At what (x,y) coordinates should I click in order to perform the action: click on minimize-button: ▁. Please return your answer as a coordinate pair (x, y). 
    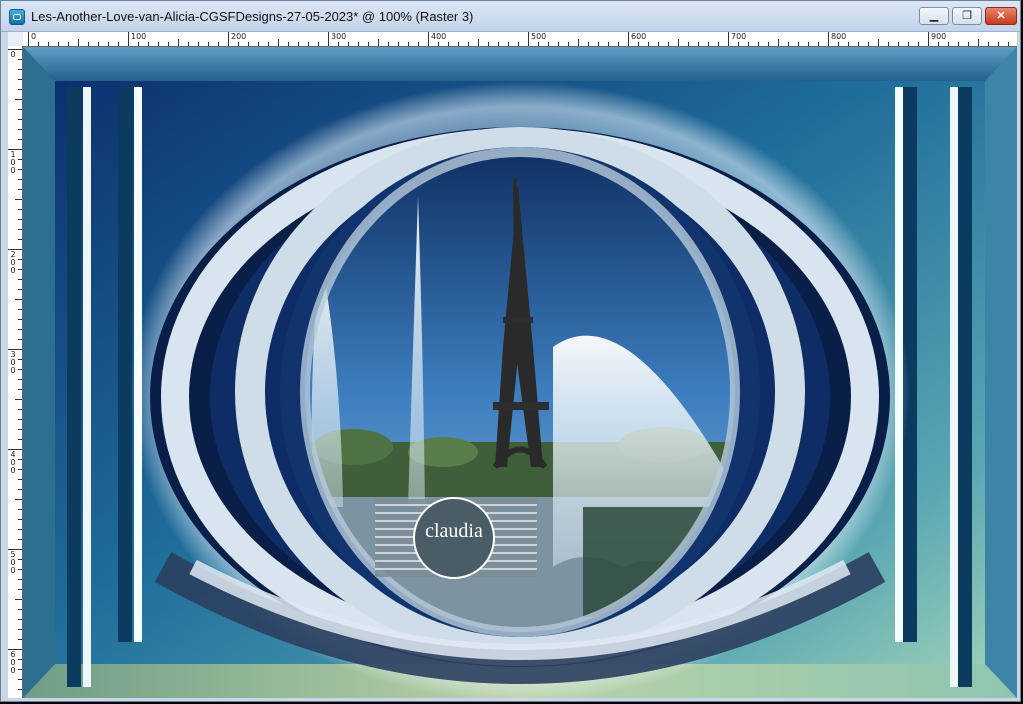
    Looking at the image, I should click on (934, 16).